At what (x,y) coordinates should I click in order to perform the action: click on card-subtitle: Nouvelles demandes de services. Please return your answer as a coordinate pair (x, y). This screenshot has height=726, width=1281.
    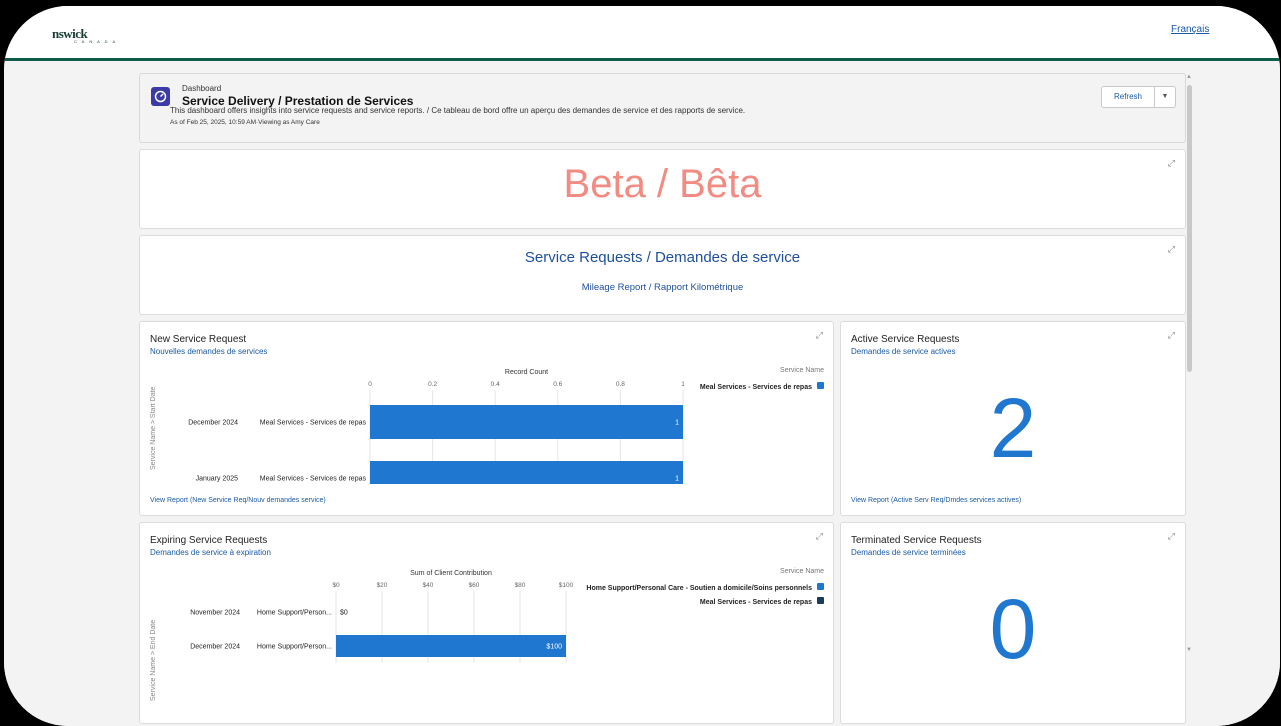
    Looking at the image, I should click on (209, 351).